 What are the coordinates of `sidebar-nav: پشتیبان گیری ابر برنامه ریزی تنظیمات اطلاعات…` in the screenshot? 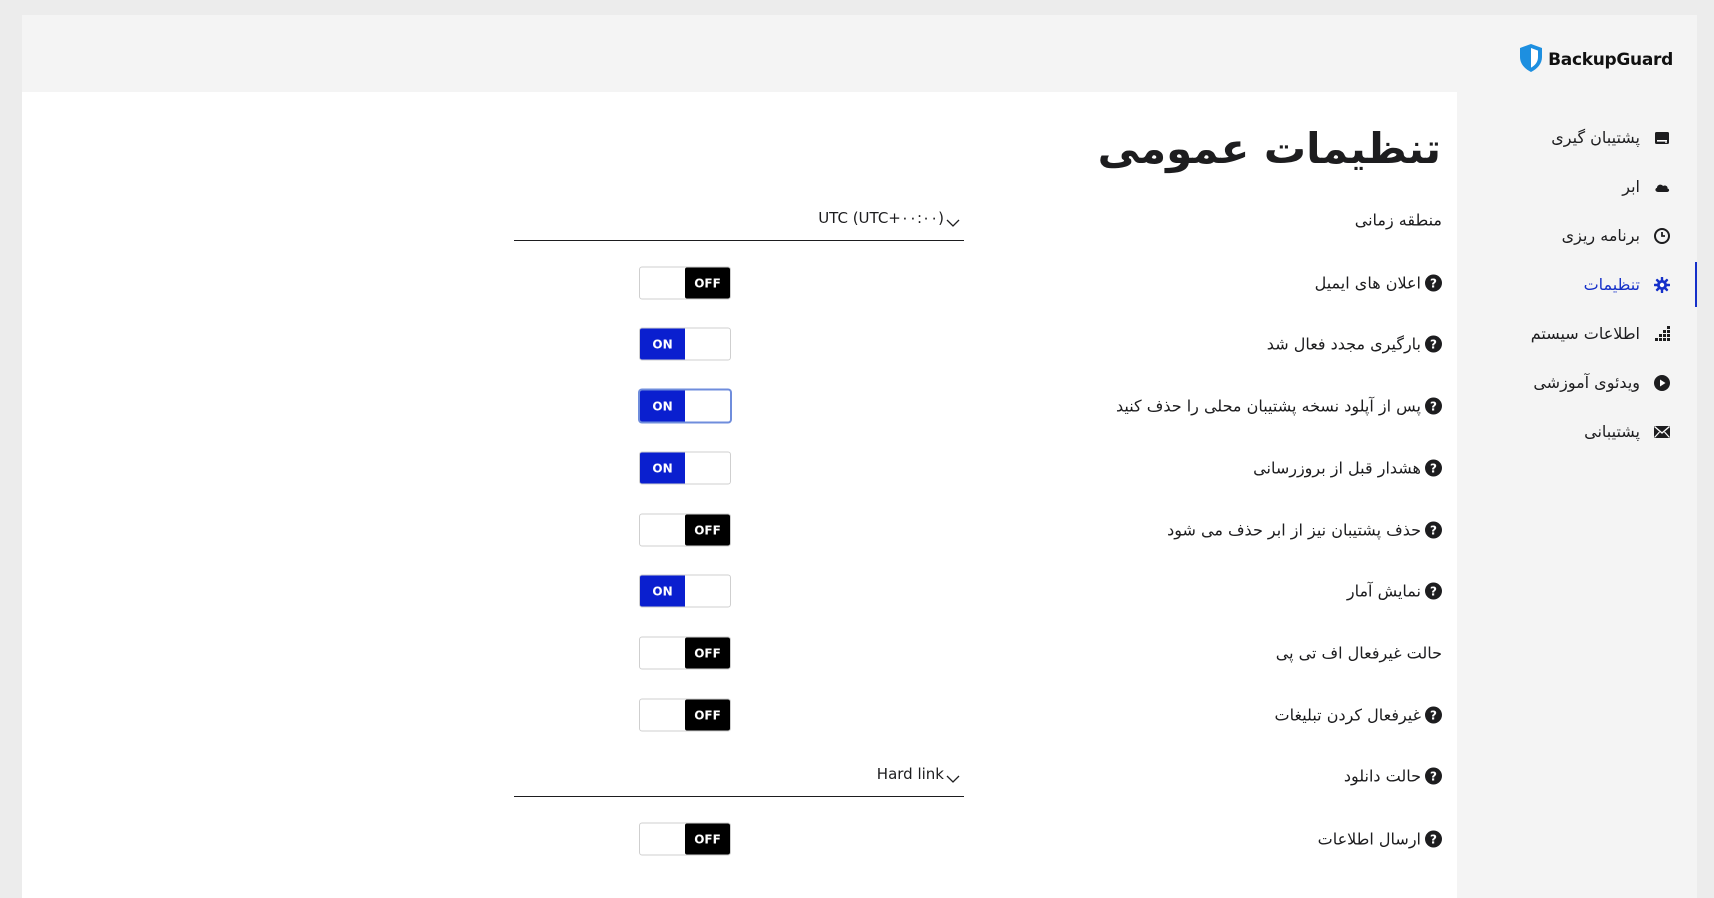 It's located at (1579, 284).